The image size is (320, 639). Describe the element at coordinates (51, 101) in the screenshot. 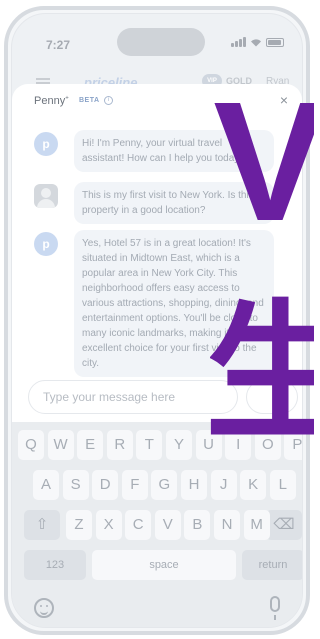

I see `chat-title: Penny+` at that location.